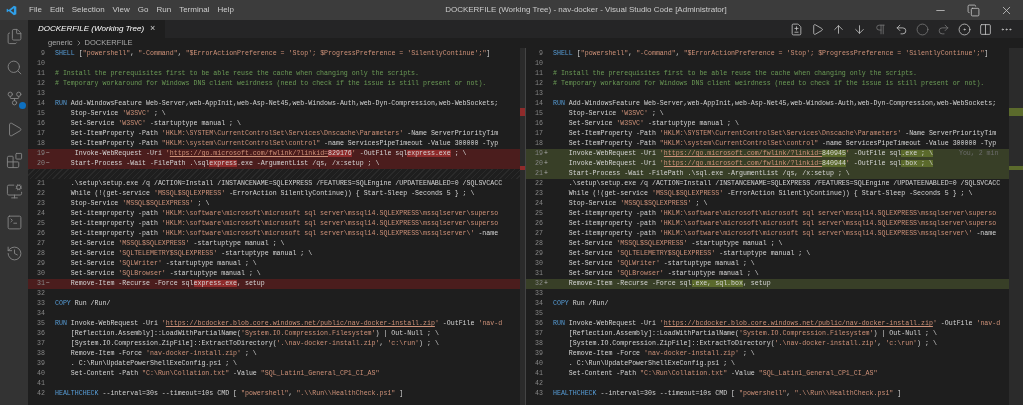 The height and width of the screenshot is (405, 1023). Describe the element at coordinates (586, 10) in the screenshot. I see `window-title: DOCKERFILE (Working Tree) - nav-docker - Visual Studio Code [Administrator]` at that location.